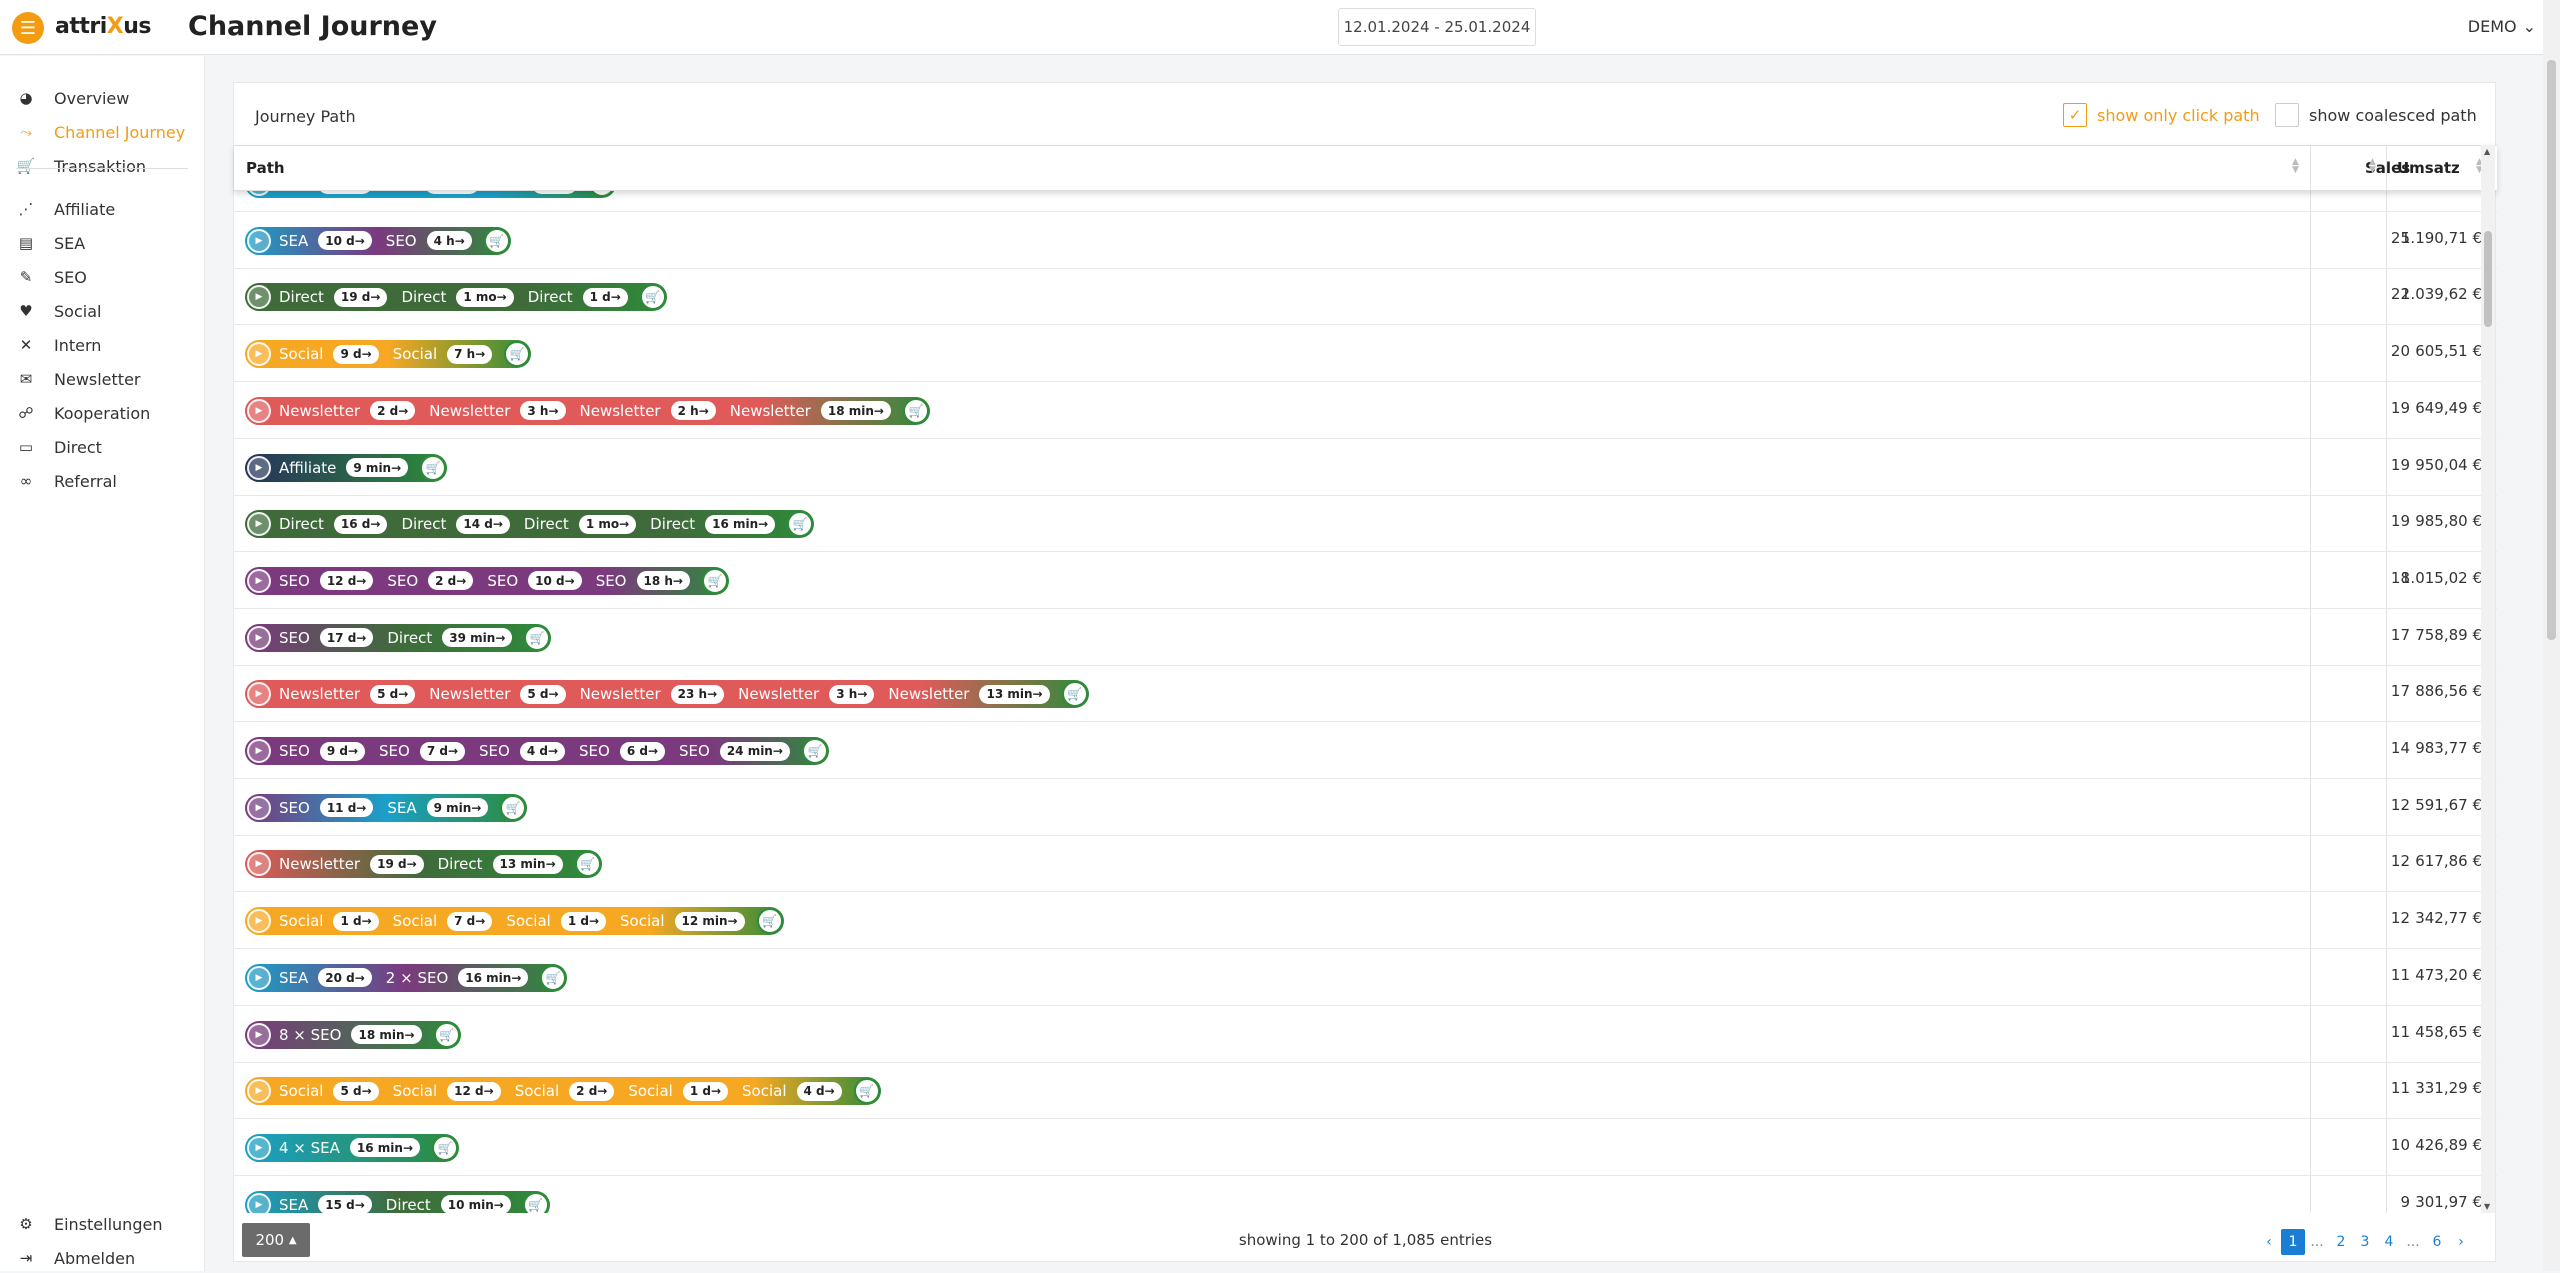  I want to click on table-row: ▶ SEA 15 d → Direct 10 min → 🛒 9 301,97 €, so click(1365, 1194).